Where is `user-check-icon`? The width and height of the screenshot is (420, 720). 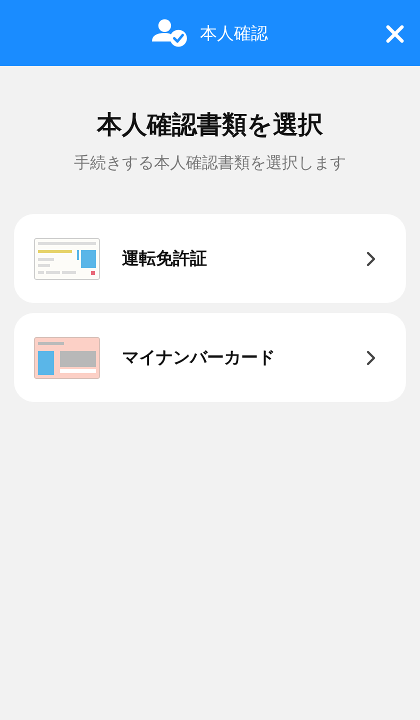 user-check-icon is located at coordinates (170, 33).